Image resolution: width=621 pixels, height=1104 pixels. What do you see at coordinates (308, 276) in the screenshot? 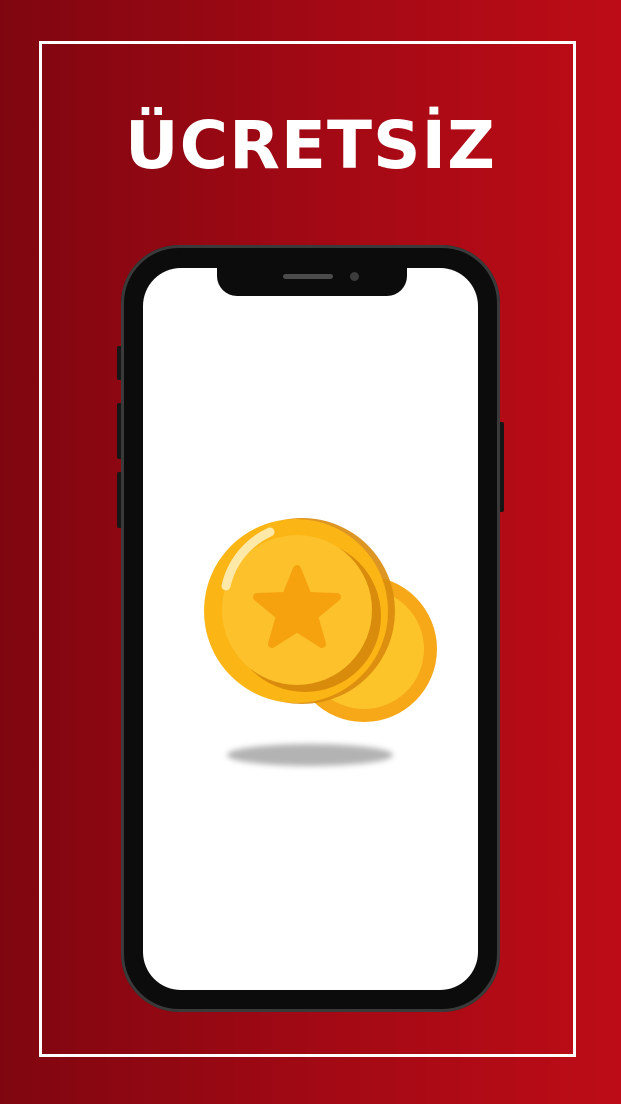
I see `phone-speaker` at bounding box center [308, 276].